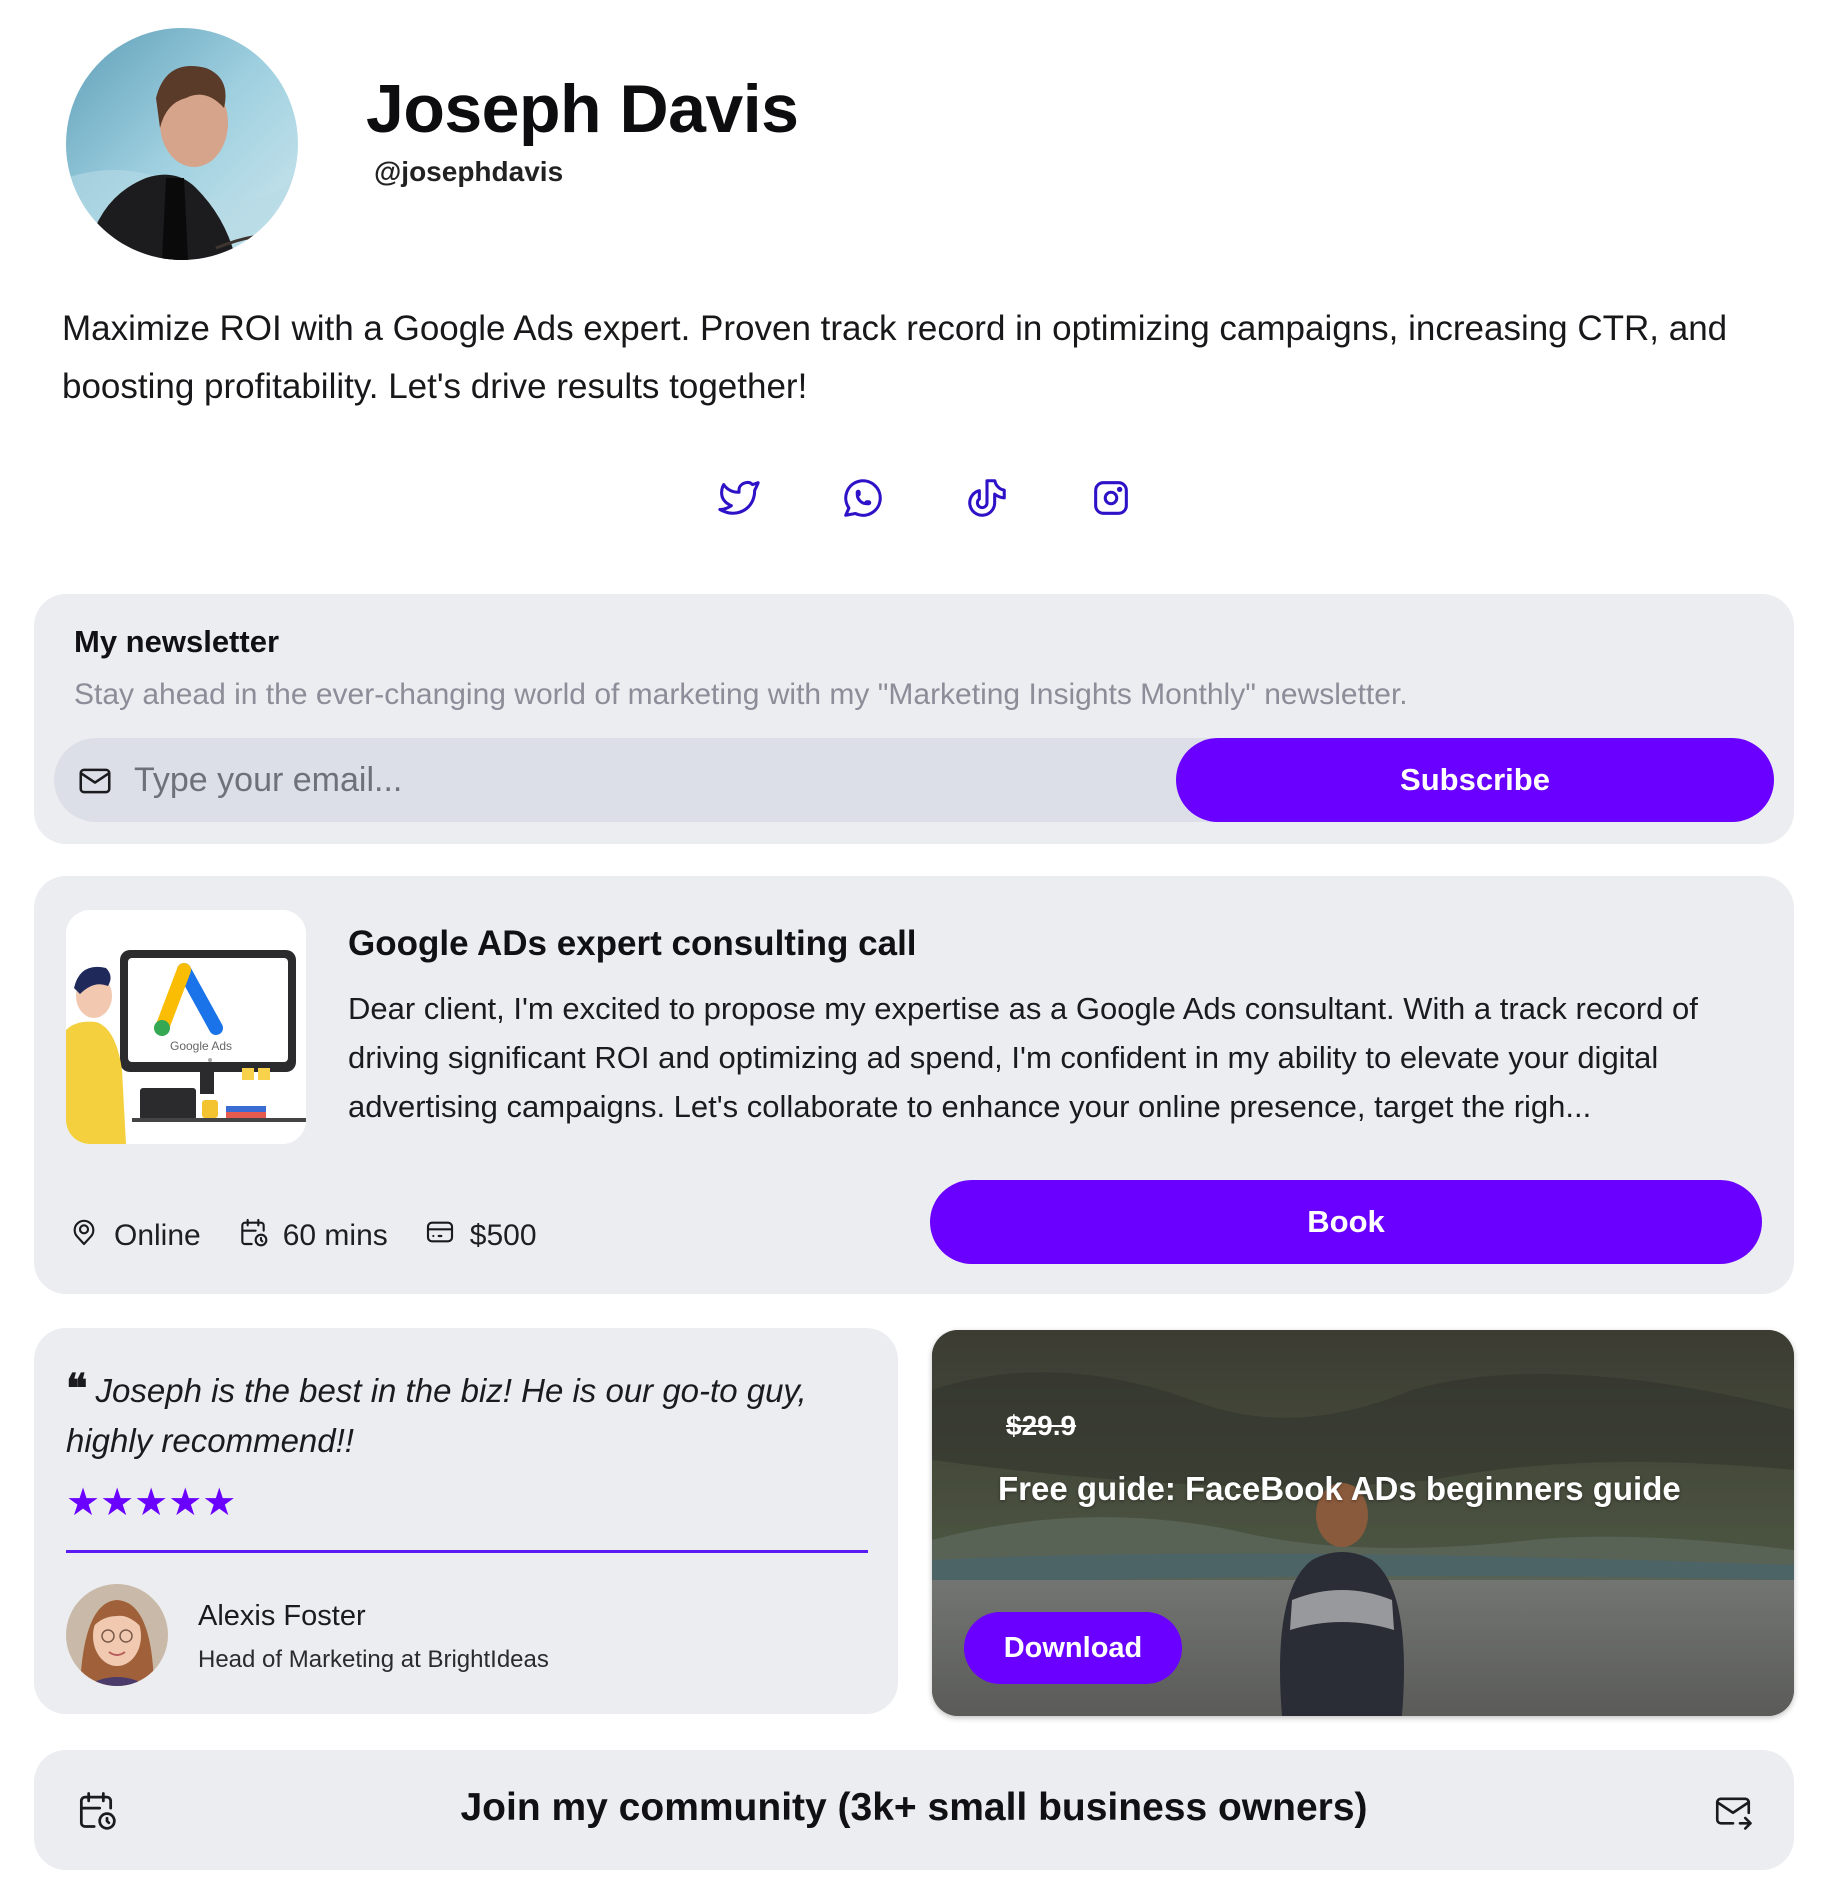  What do you see at coordinates (469, 171) in the screenshot?
I see `profile-handle: @josephdavis` at bounding box center [469, 171].